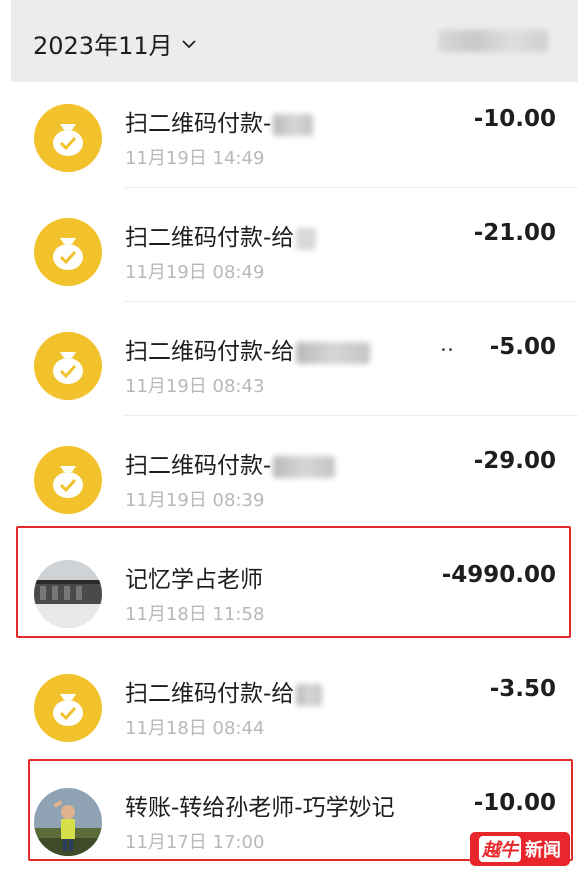 The image size is (586, 876). I want to click on transaction-time: 11月18日 08:44, so click(195, 728).